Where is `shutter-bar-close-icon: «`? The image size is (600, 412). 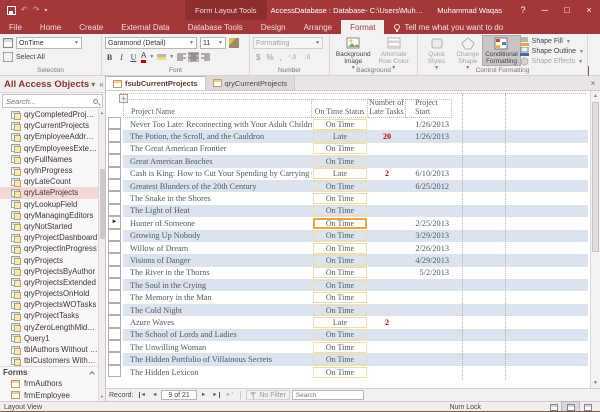
shutter-bar-close-icon: « is located at coordinates (101, 84).